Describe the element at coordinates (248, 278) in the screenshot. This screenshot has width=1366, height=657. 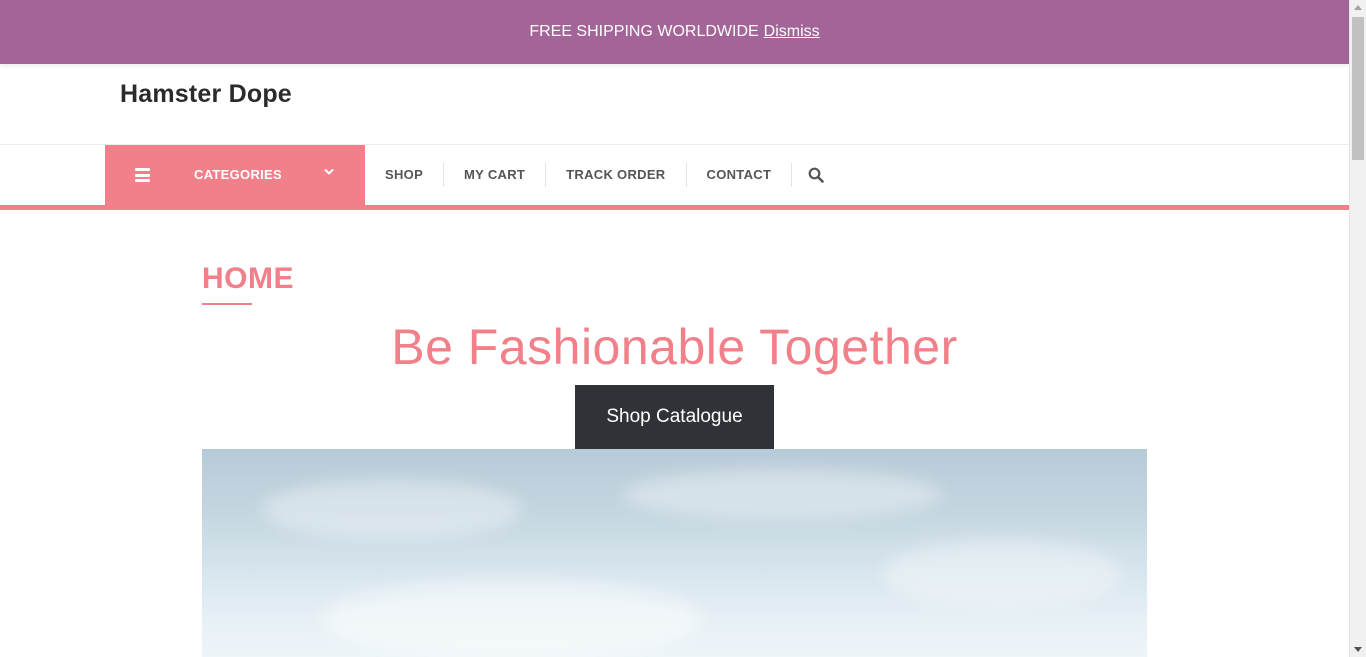
I see `page-title: HOME` at that location.